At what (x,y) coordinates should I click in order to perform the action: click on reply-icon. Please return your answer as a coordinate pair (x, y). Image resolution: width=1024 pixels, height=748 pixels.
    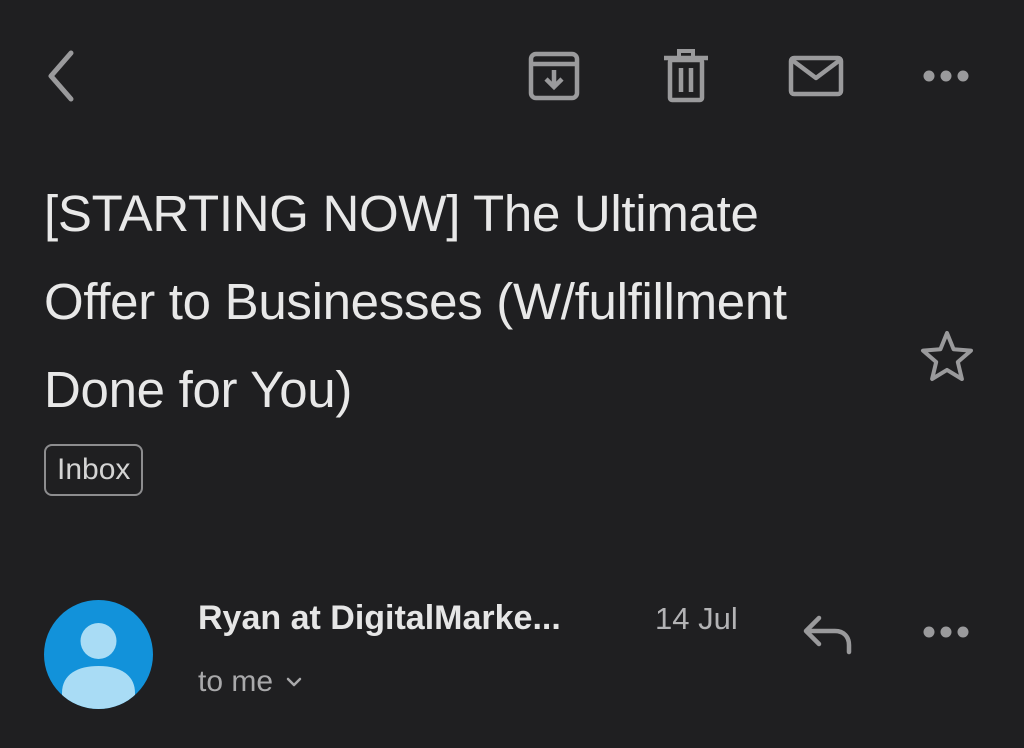
    Looking at the image, I should click on (827, 635).